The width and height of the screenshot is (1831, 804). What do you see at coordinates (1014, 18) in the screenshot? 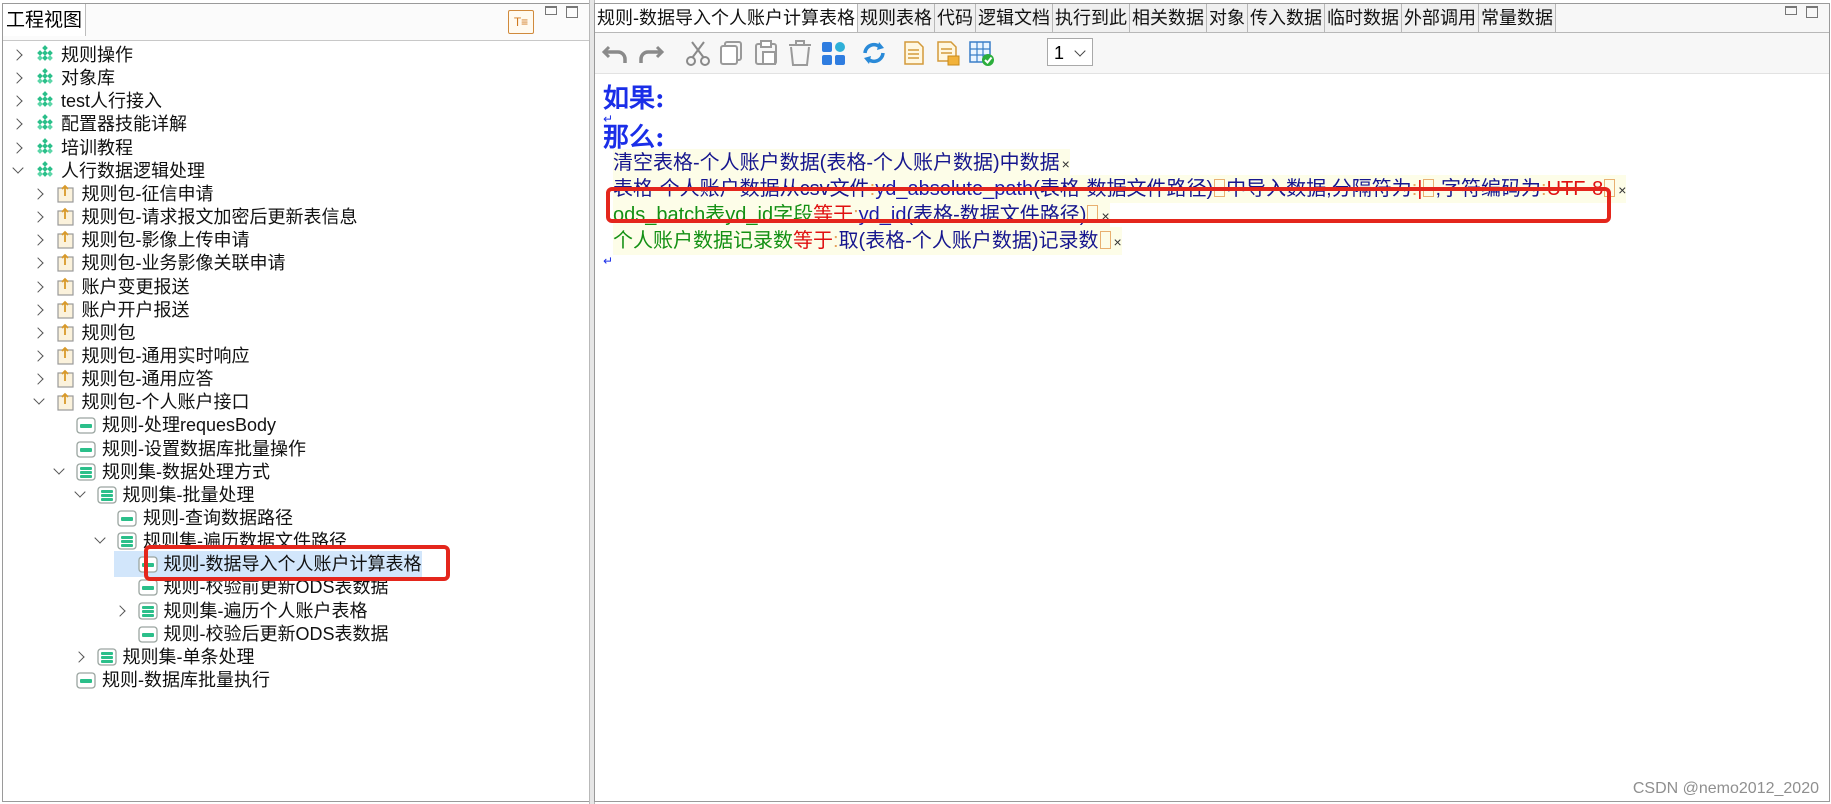
I see `tab: 逻辑文档` at bounding box center [1014, 18].